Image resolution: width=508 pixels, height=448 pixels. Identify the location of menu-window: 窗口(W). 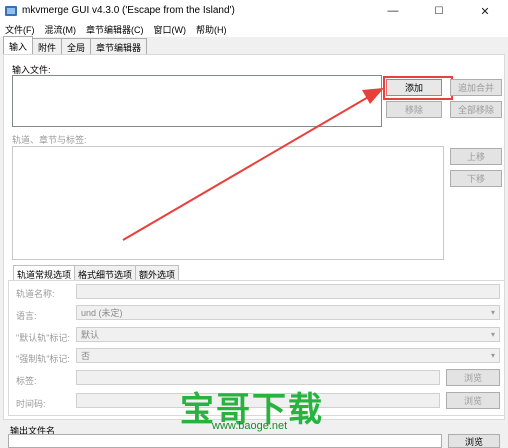
(170, 29).